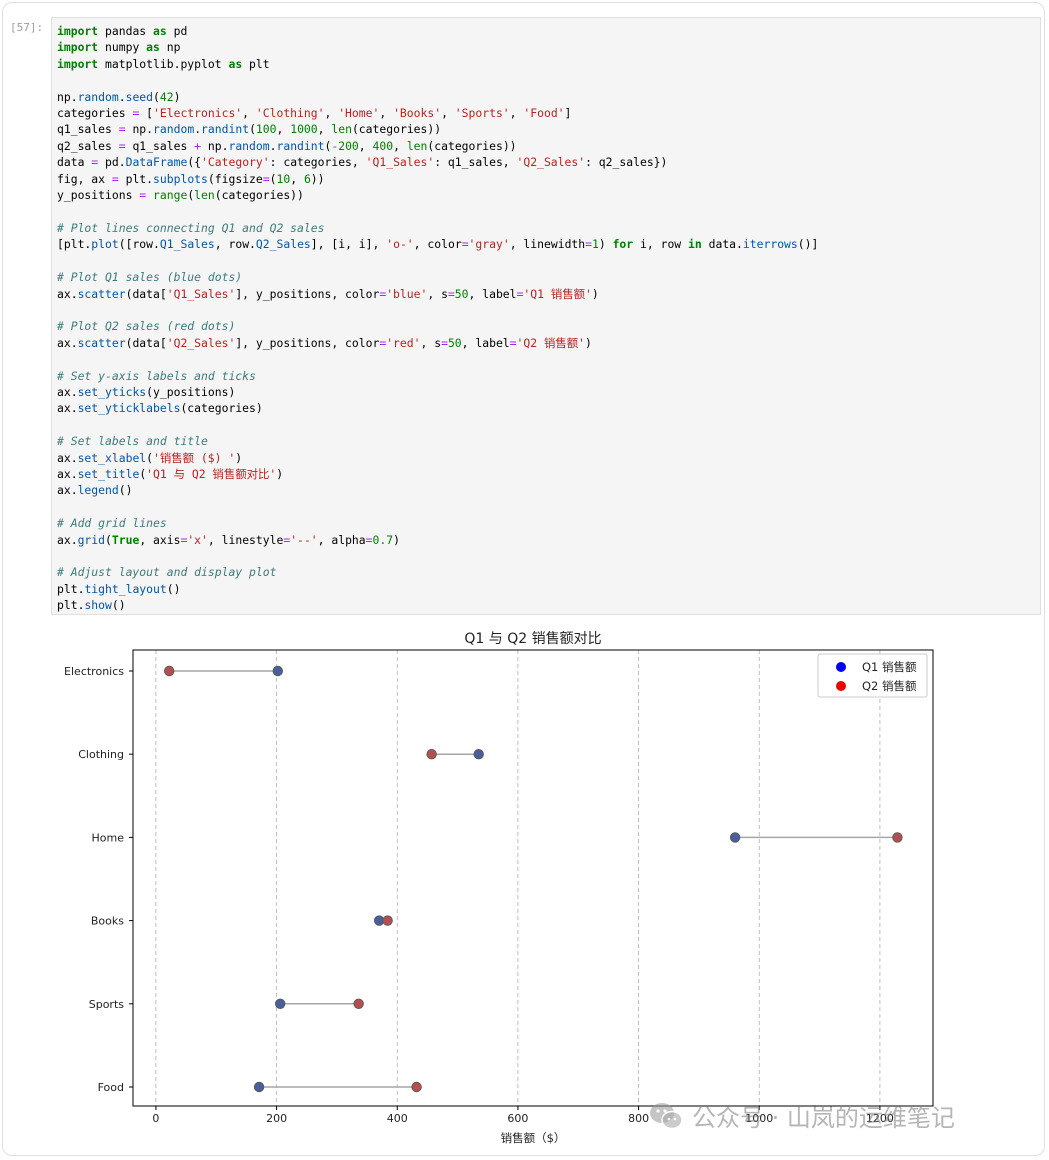 The width and height of the screenshot is (1049, 1160). Describe the element at coordinates (638, 1118) in the screenshot. I see `x-tick-label: 800` at that location.